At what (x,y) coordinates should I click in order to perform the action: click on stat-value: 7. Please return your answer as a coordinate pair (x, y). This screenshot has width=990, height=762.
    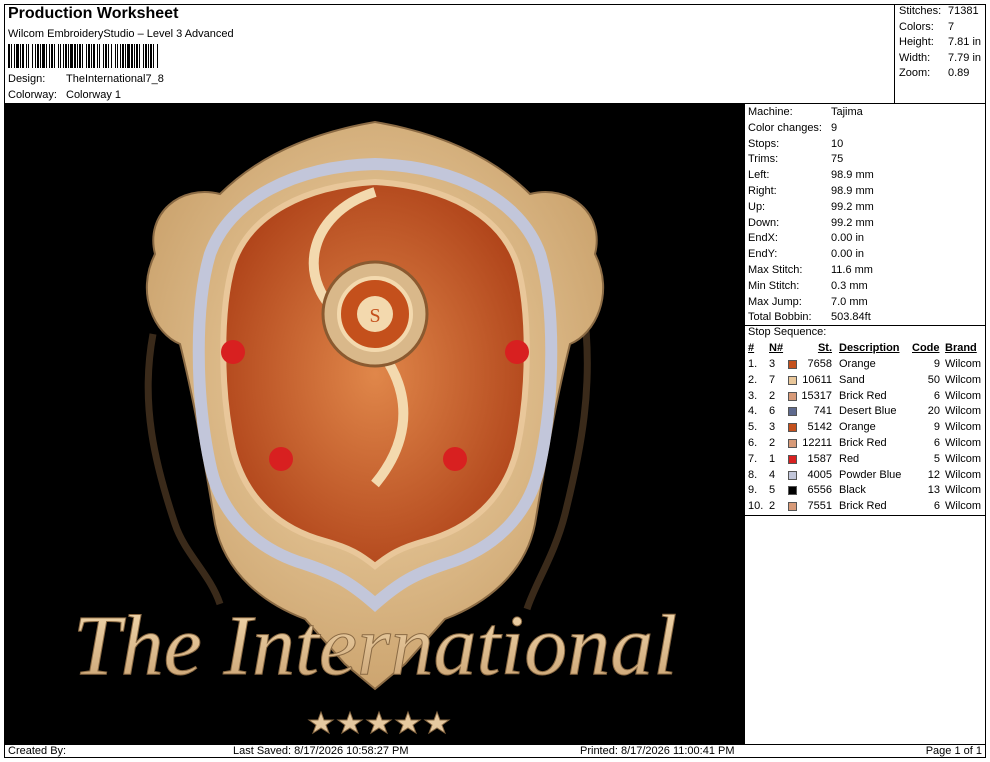
    Looking at the image, I should click on (951, 26).